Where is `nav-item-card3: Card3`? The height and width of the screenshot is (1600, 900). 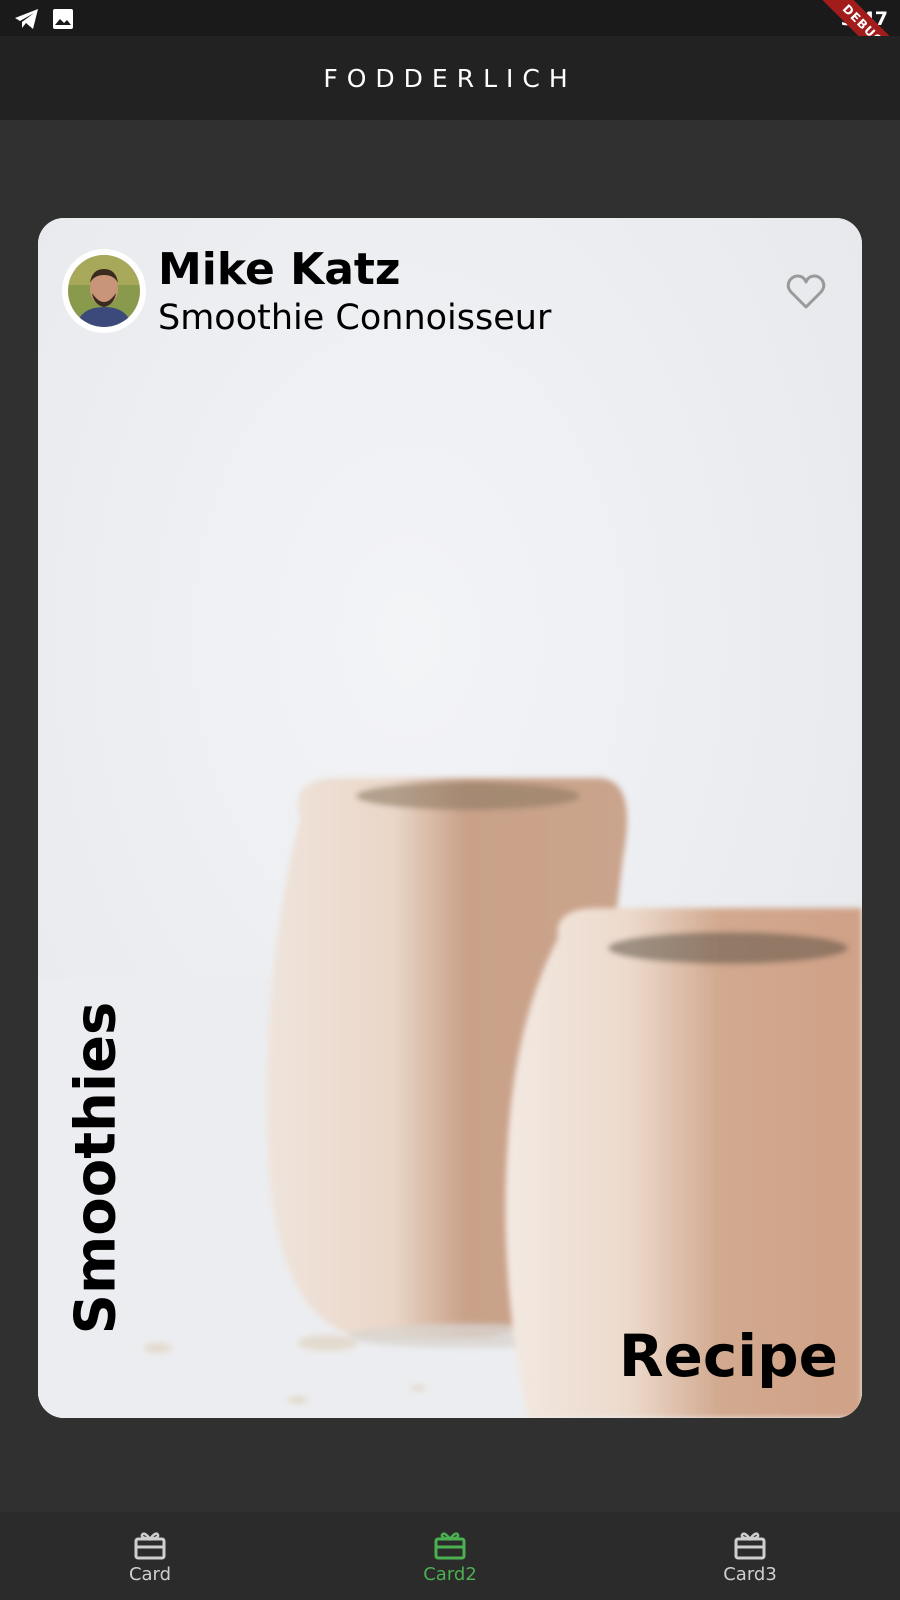
nav-item-card3: Card3 is located at coordinates (750, 1556).